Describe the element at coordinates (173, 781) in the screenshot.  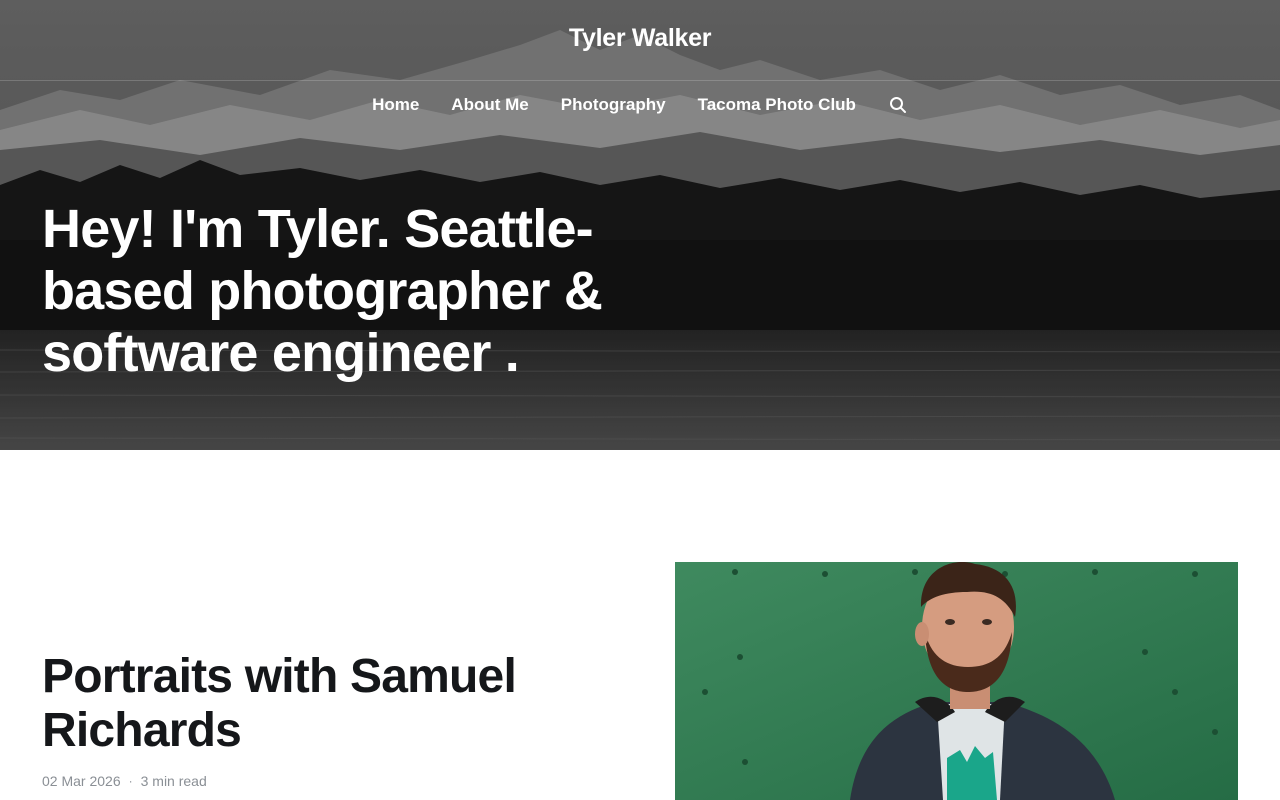
I see `post-reading-time: 3 min read` at that location.